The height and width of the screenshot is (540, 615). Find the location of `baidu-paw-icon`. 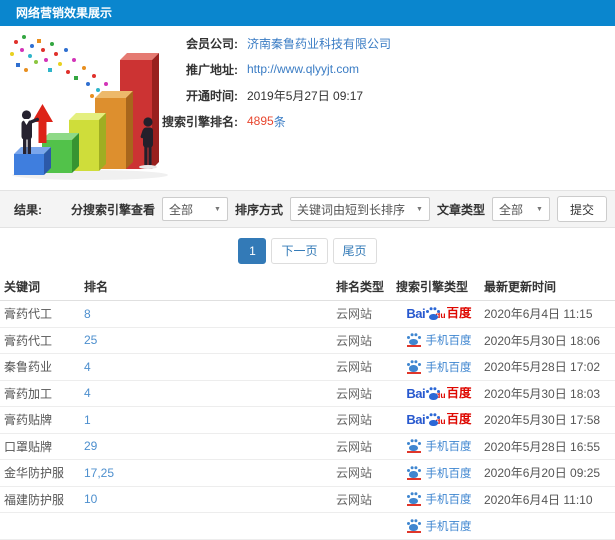

baidu-paw-icon is located at coordinates (433, 393).